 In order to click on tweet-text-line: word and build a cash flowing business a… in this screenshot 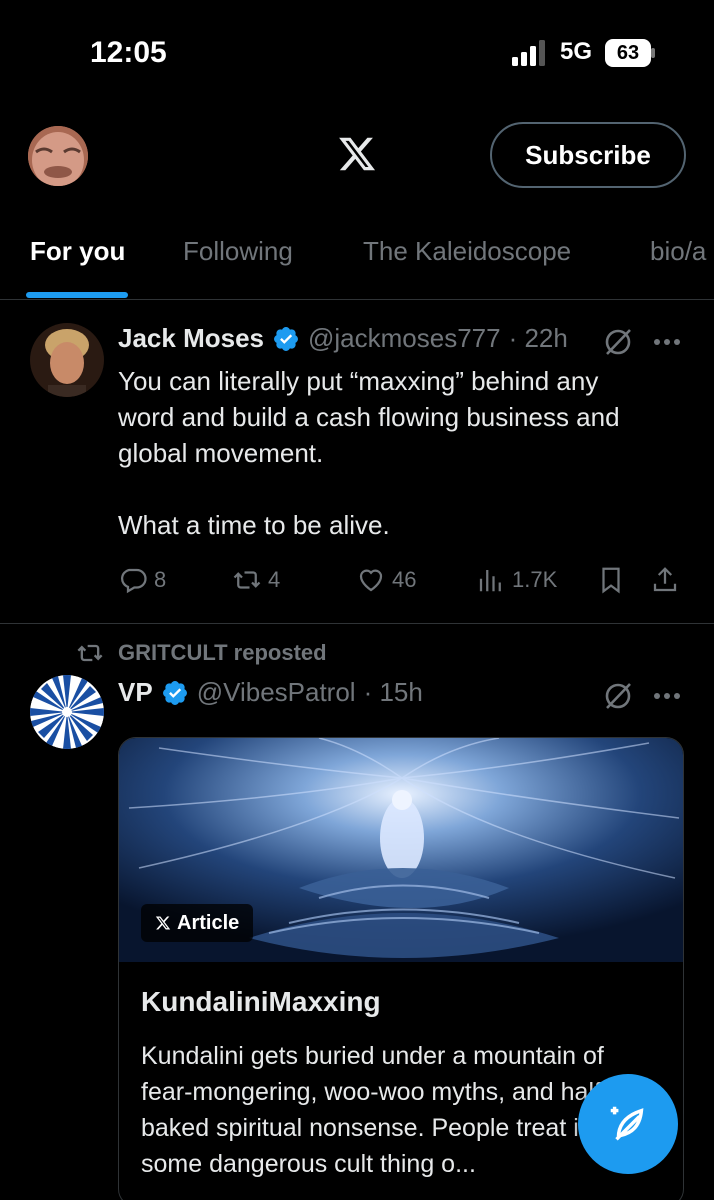, I will do `click(369, 417)`.